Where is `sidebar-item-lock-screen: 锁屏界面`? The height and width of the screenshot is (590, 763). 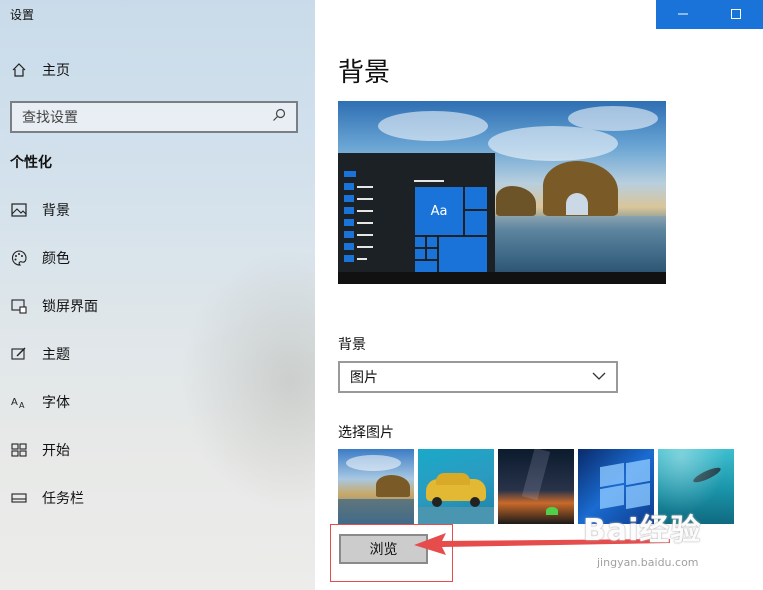
sidebar-item-lock-screen: 锁屏界面 is located at coordinates (54, 306).